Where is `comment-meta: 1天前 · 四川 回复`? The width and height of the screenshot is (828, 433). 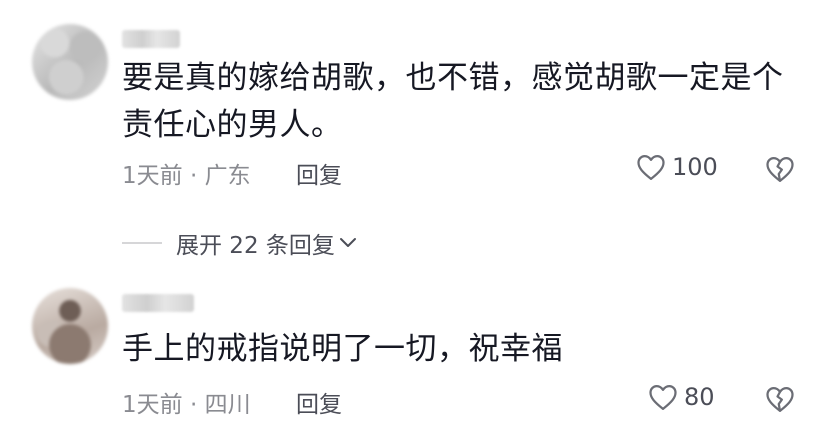
comment-meta: 1天前 · 四川 回复 is located at coordinates (232, 402).